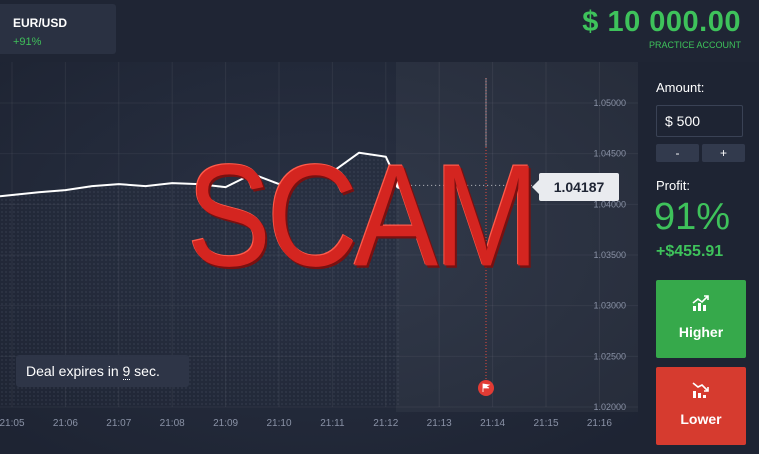 This screenshot has width=759, height=454. Describe the element at coordinates (690, 251) in the screenshot. I see `profit-amount: +$455.91` at that location.